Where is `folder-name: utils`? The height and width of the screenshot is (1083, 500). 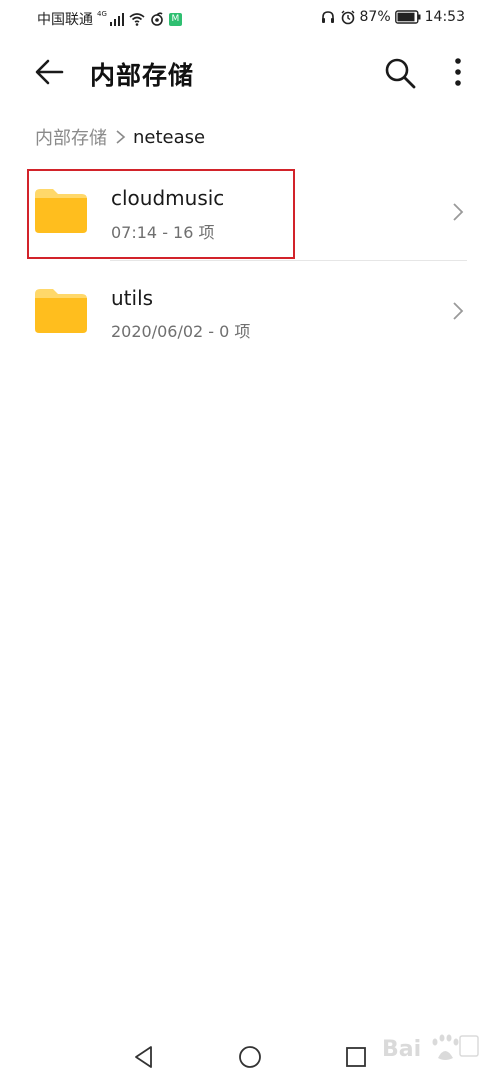
folder-name: utils is located at coordinates (132, 298).